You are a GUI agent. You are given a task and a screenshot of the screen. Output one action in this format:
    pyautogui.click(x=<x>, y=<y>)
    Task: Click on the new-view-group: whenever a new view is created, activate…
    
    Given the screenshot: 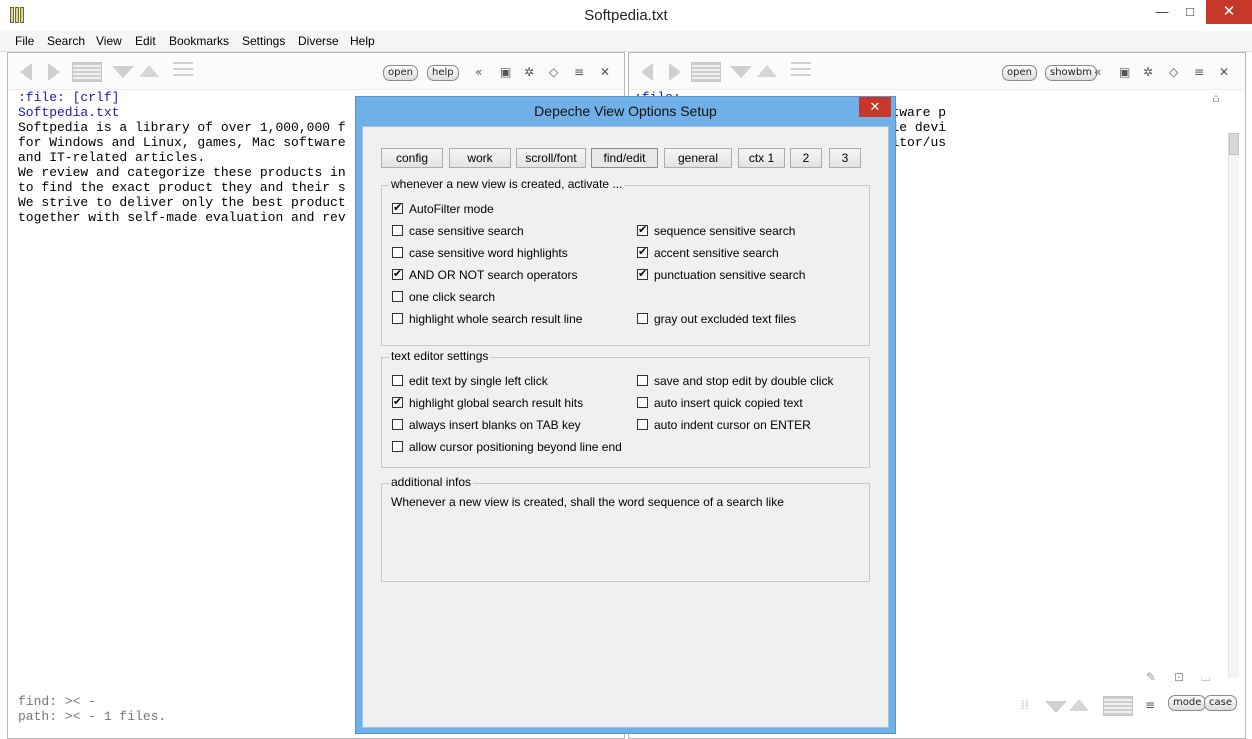 What is the action you would take?
    pyautogui.click(x=625, y=261)
    